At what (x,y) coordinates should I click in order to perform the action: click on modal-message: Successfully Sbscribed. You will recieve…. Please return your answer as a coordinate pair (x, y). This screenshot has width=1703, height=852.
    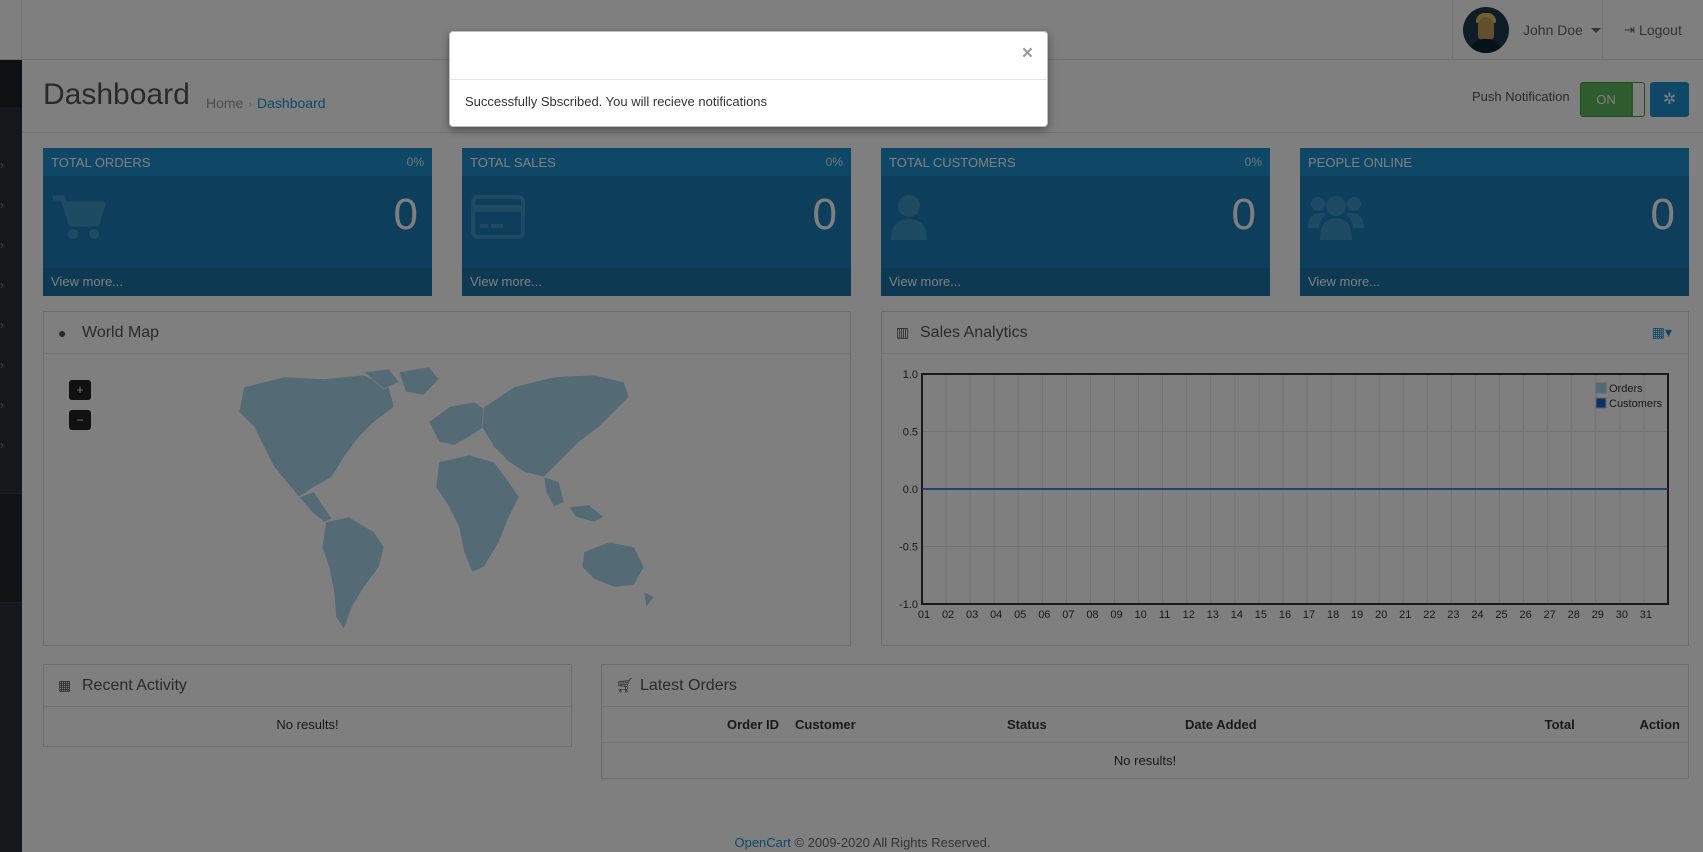
    Looking at the image, I should click on (616, 101).